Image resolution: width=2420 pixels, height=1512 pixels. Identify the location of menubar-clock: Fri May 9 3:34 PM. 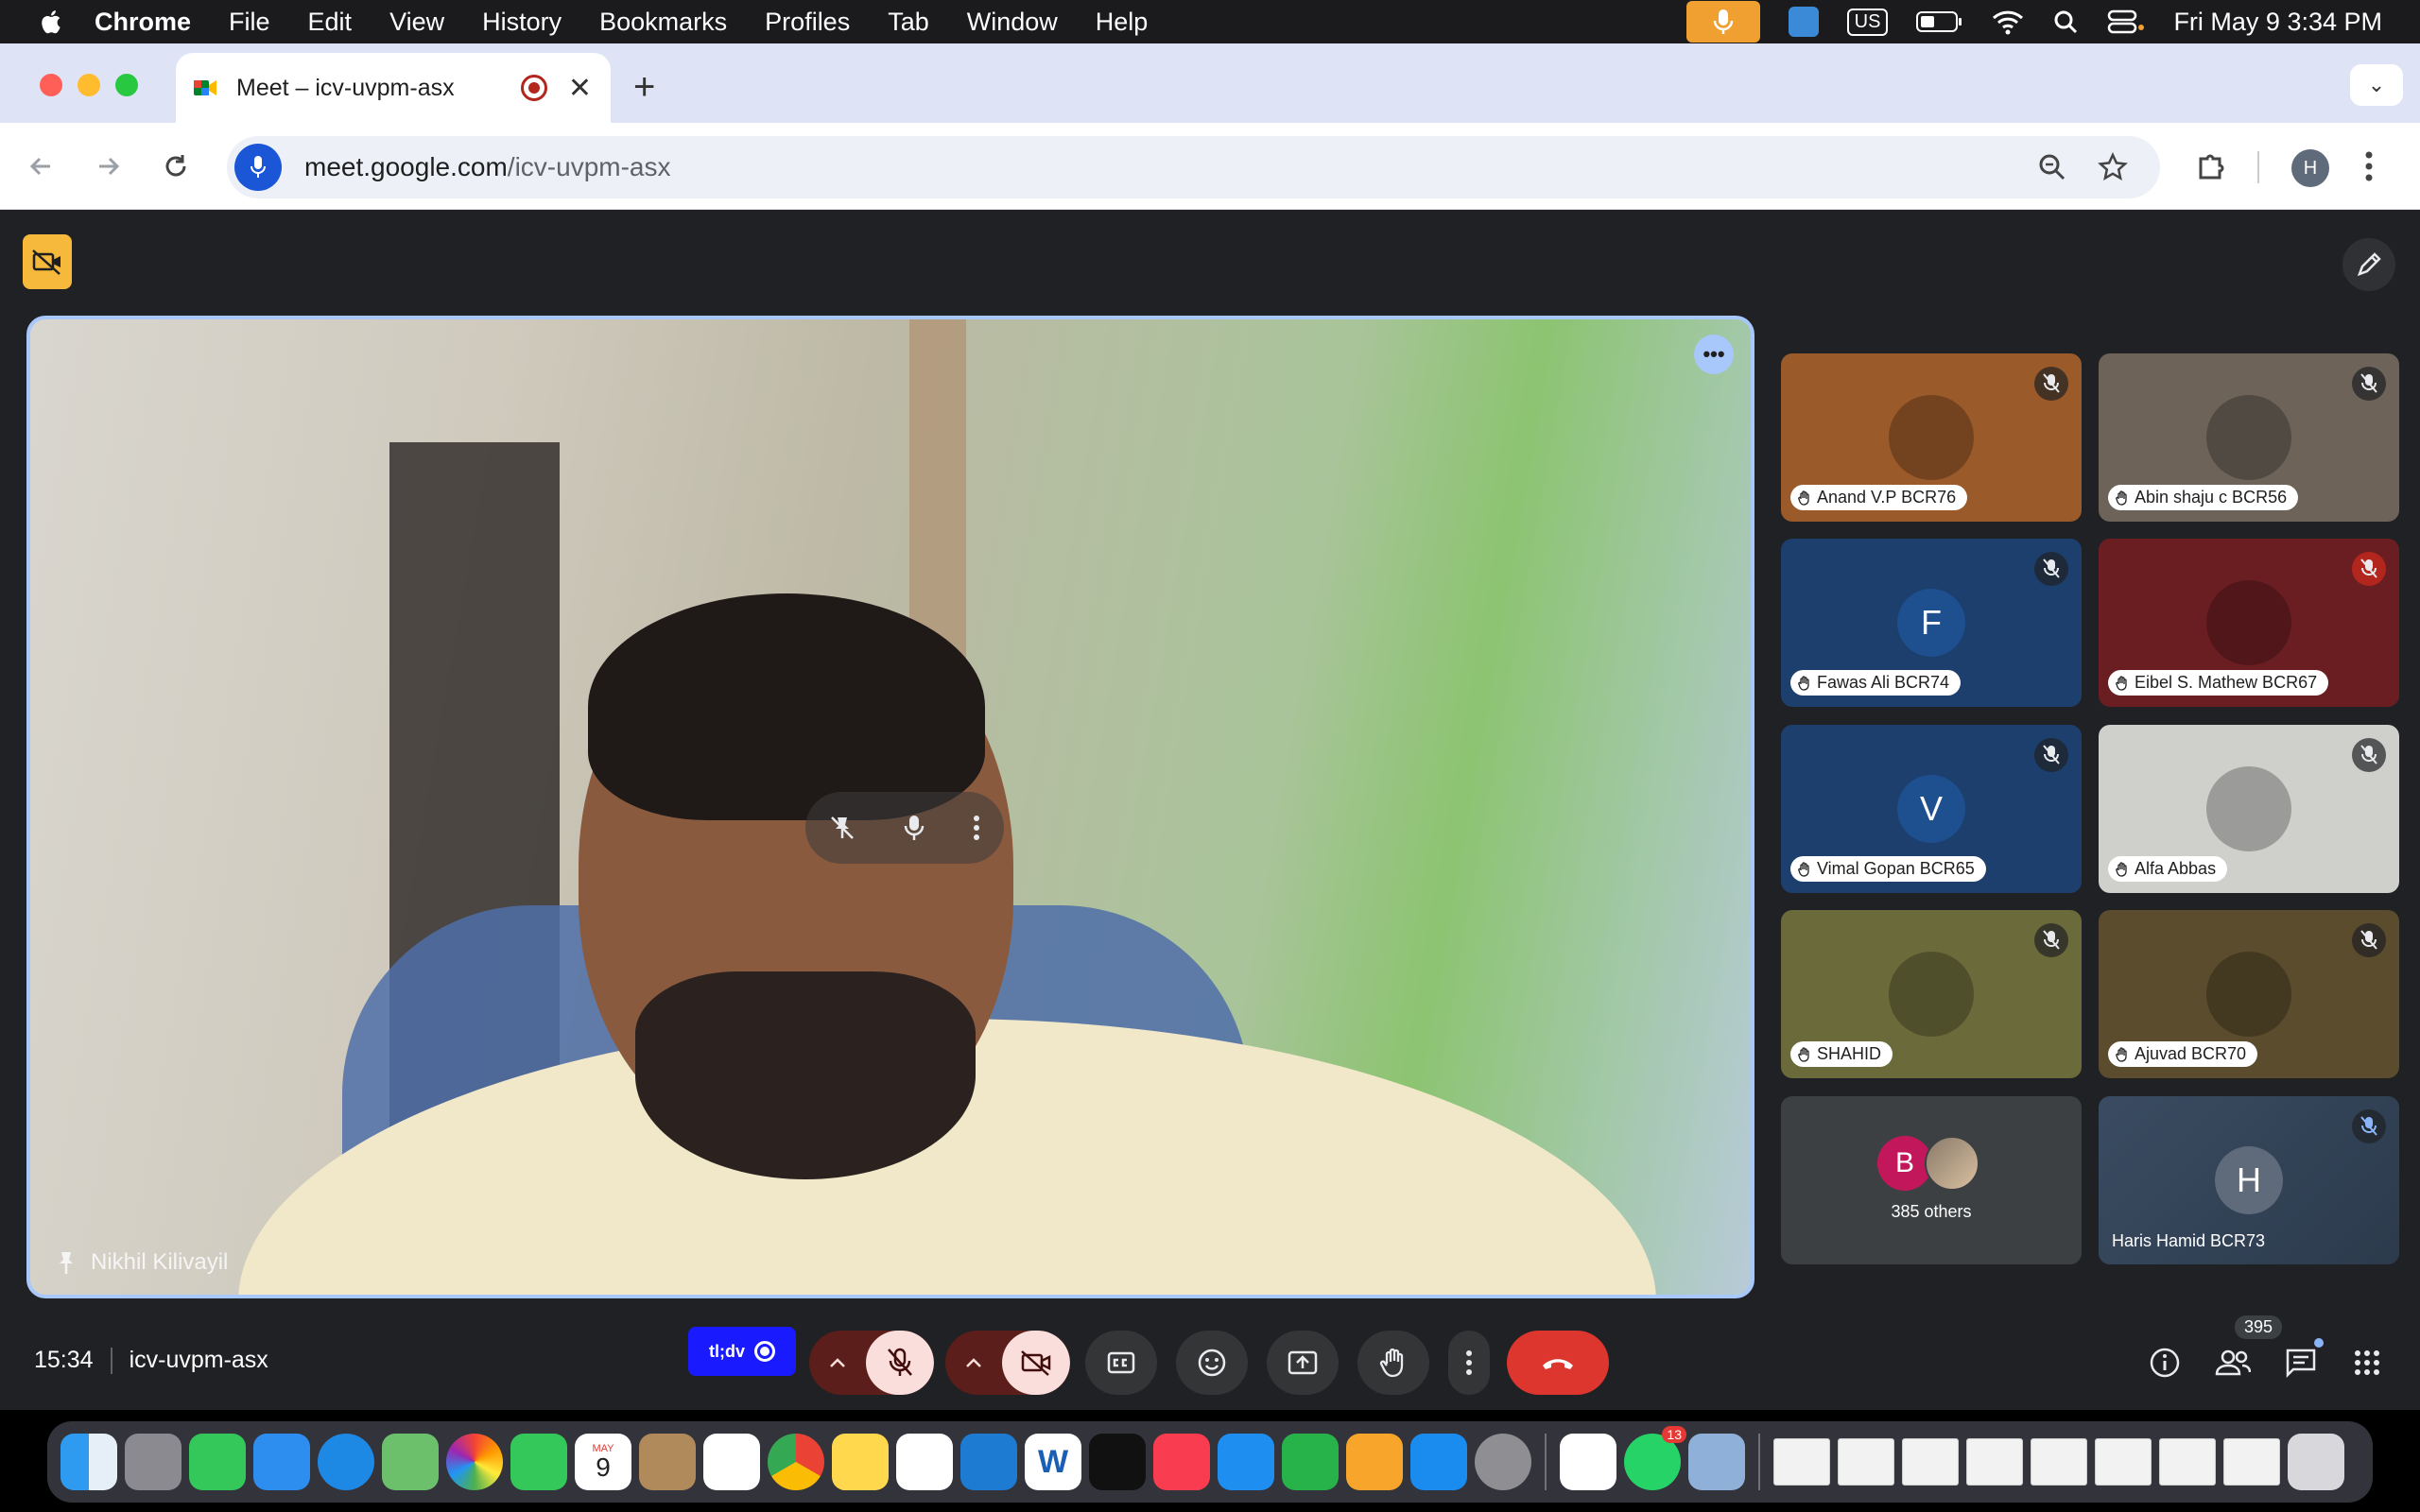
(2277, 22).